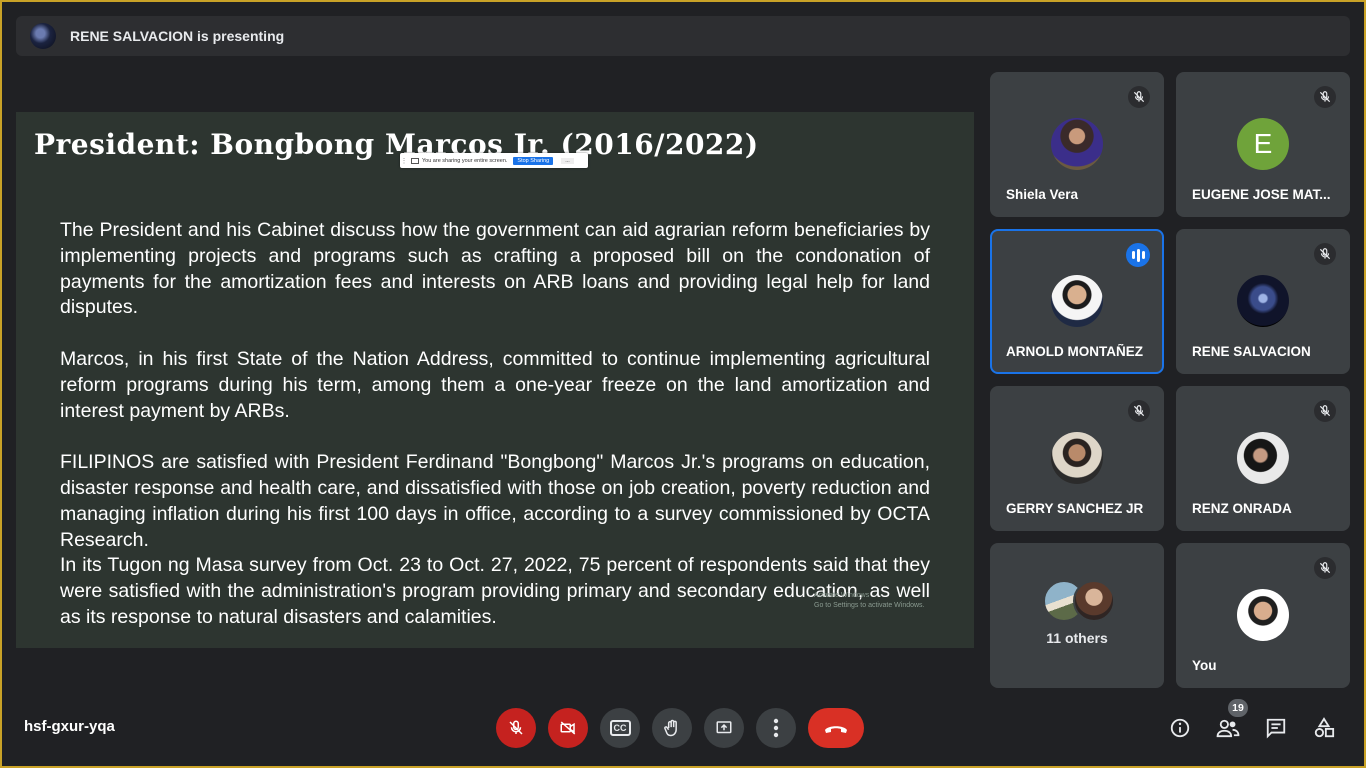  Describe the element at coordinates (1238, 708) in the screenshot. I see `participant-count-badge: 19` at that location.